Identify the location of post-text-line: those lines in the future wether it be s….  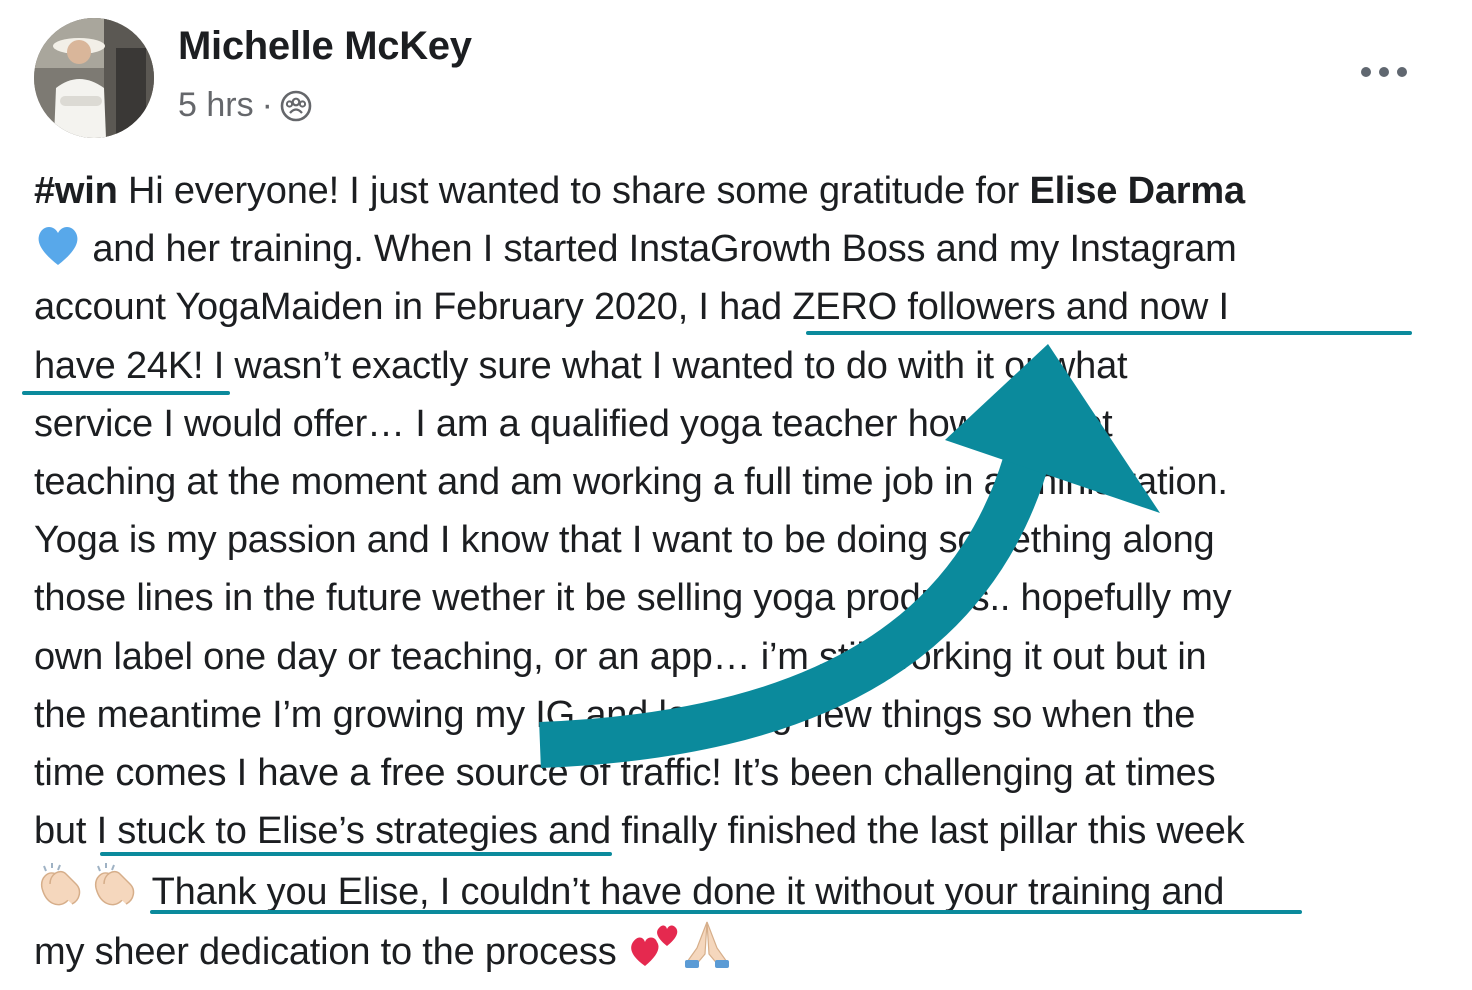
(739, 598).